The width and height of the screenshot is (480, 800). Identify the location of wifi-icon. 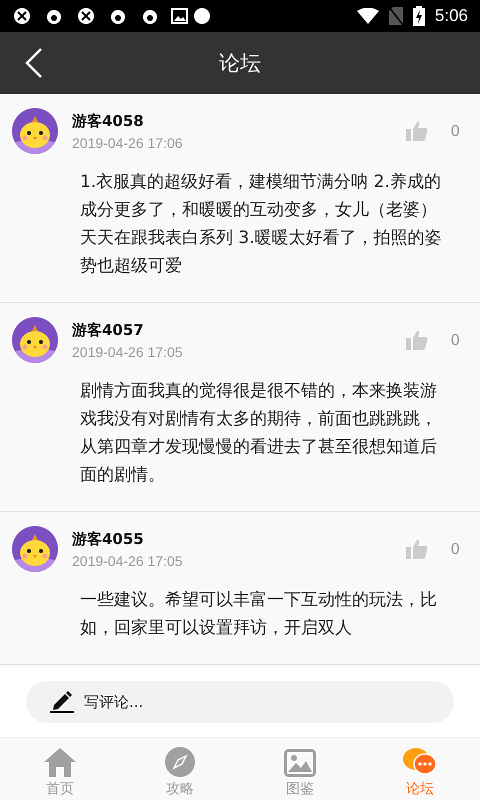
(367, 16).